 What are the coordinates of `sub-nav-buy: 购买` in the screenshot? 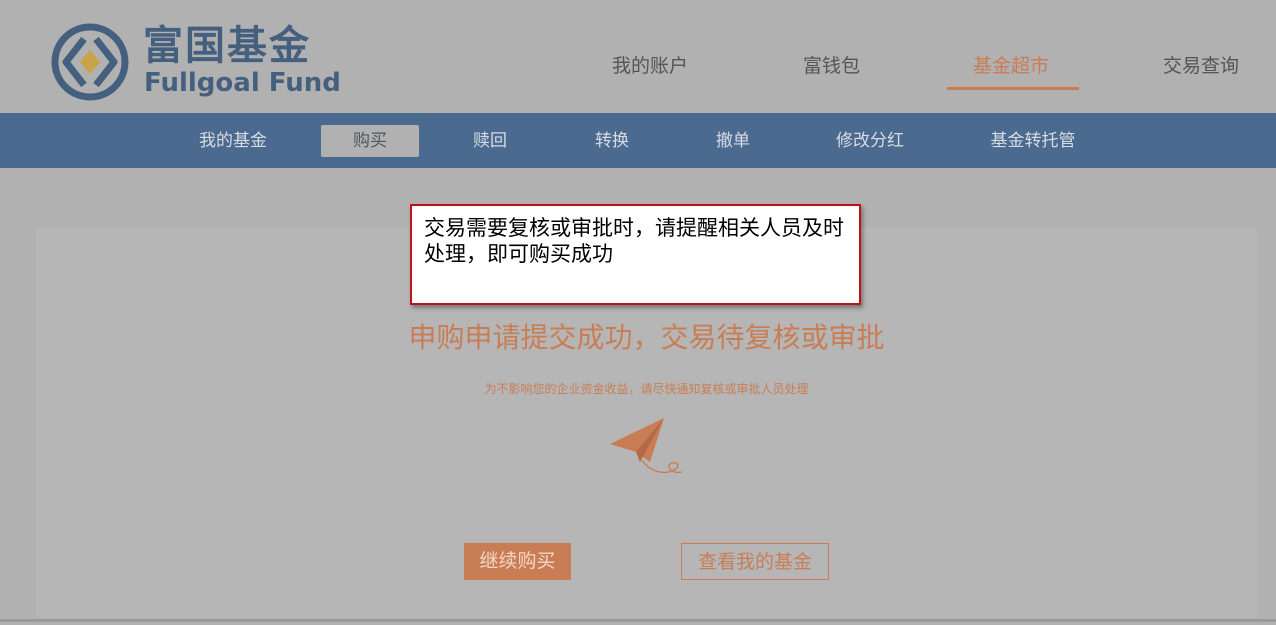 It's located at (370, 141).